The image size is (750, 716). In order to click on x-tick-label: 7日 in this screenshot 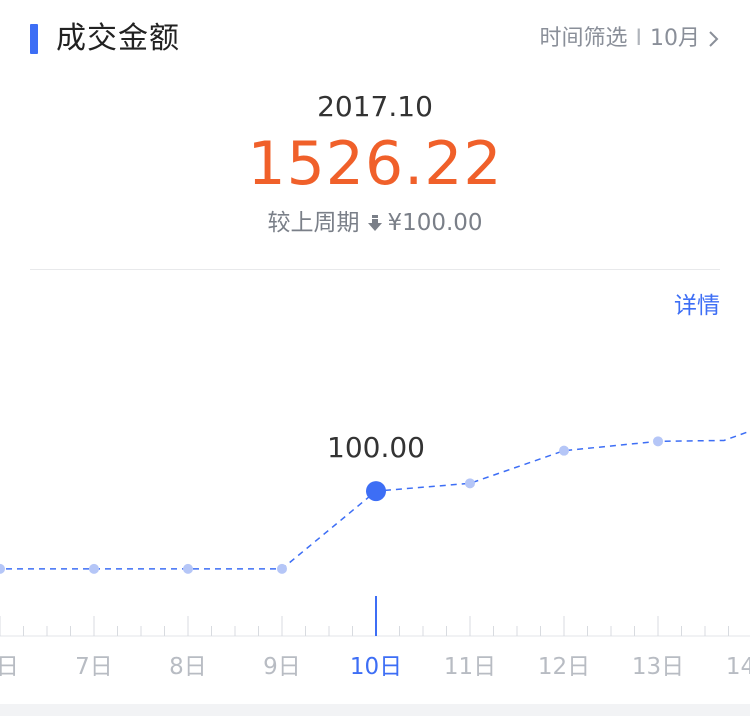, I will do `click(94, 667)`.